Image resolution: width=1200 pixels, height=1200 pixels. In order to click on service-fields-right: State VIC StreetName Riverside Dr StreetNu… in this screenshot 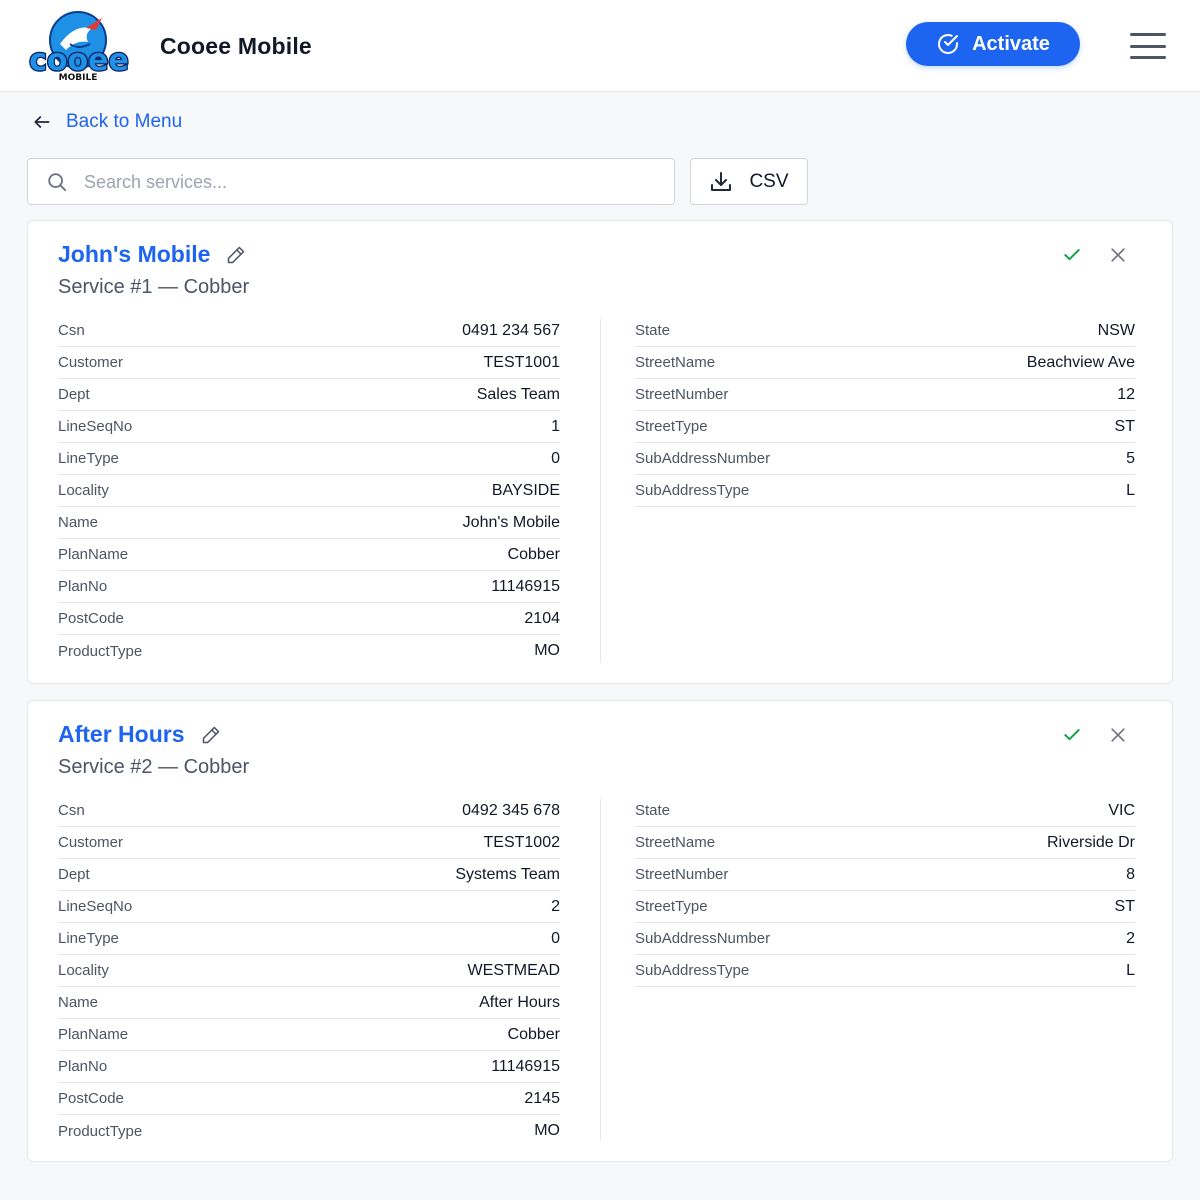, I will do `click(885, 891)`.